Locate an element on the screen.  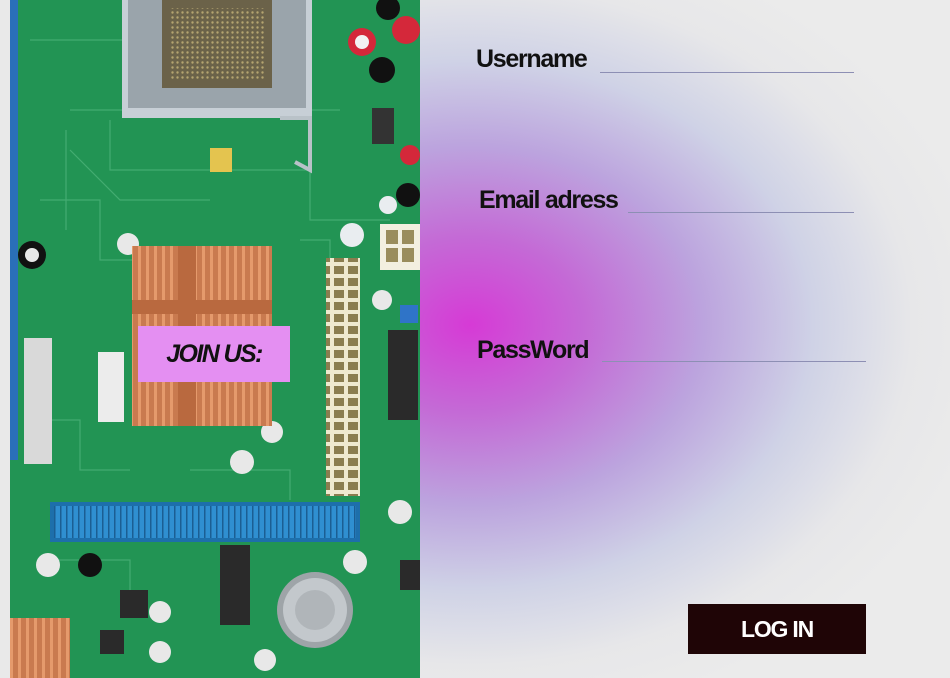
username-input is located at coordinates (727, 72).